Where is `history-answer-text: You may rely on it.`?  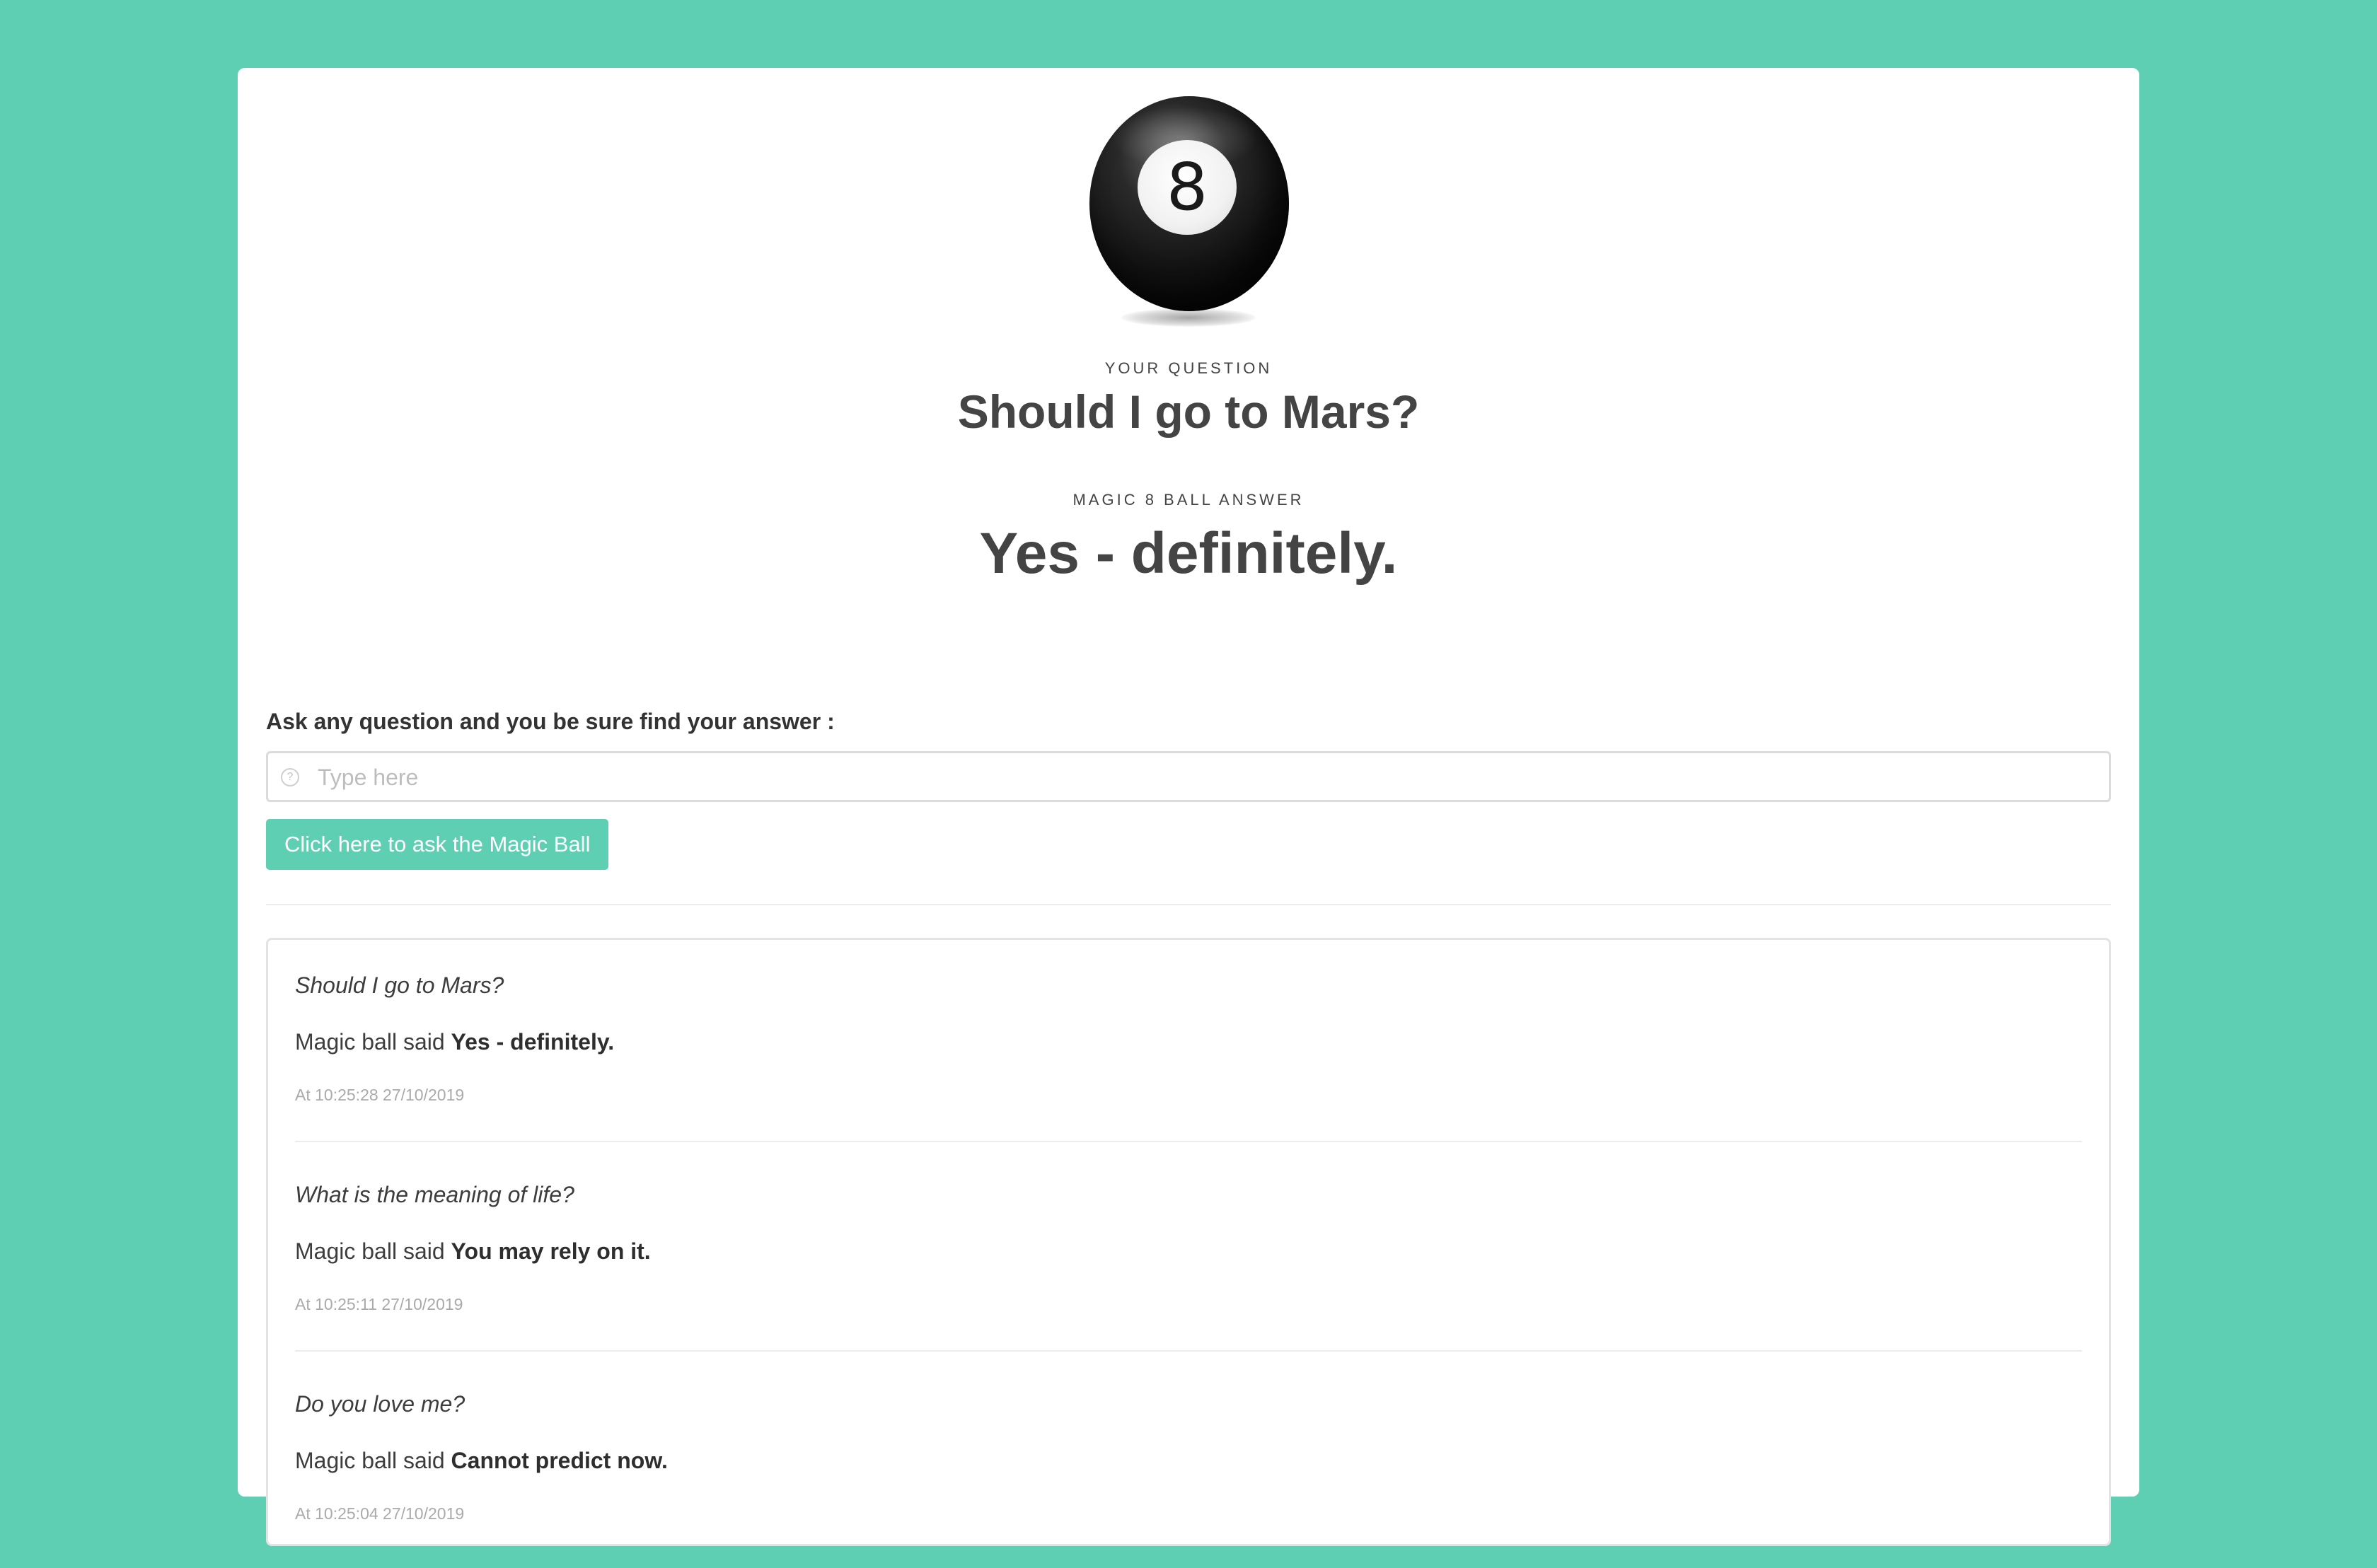
history-answer-text: You may rely on it. is located at coordinates (551, 1251).